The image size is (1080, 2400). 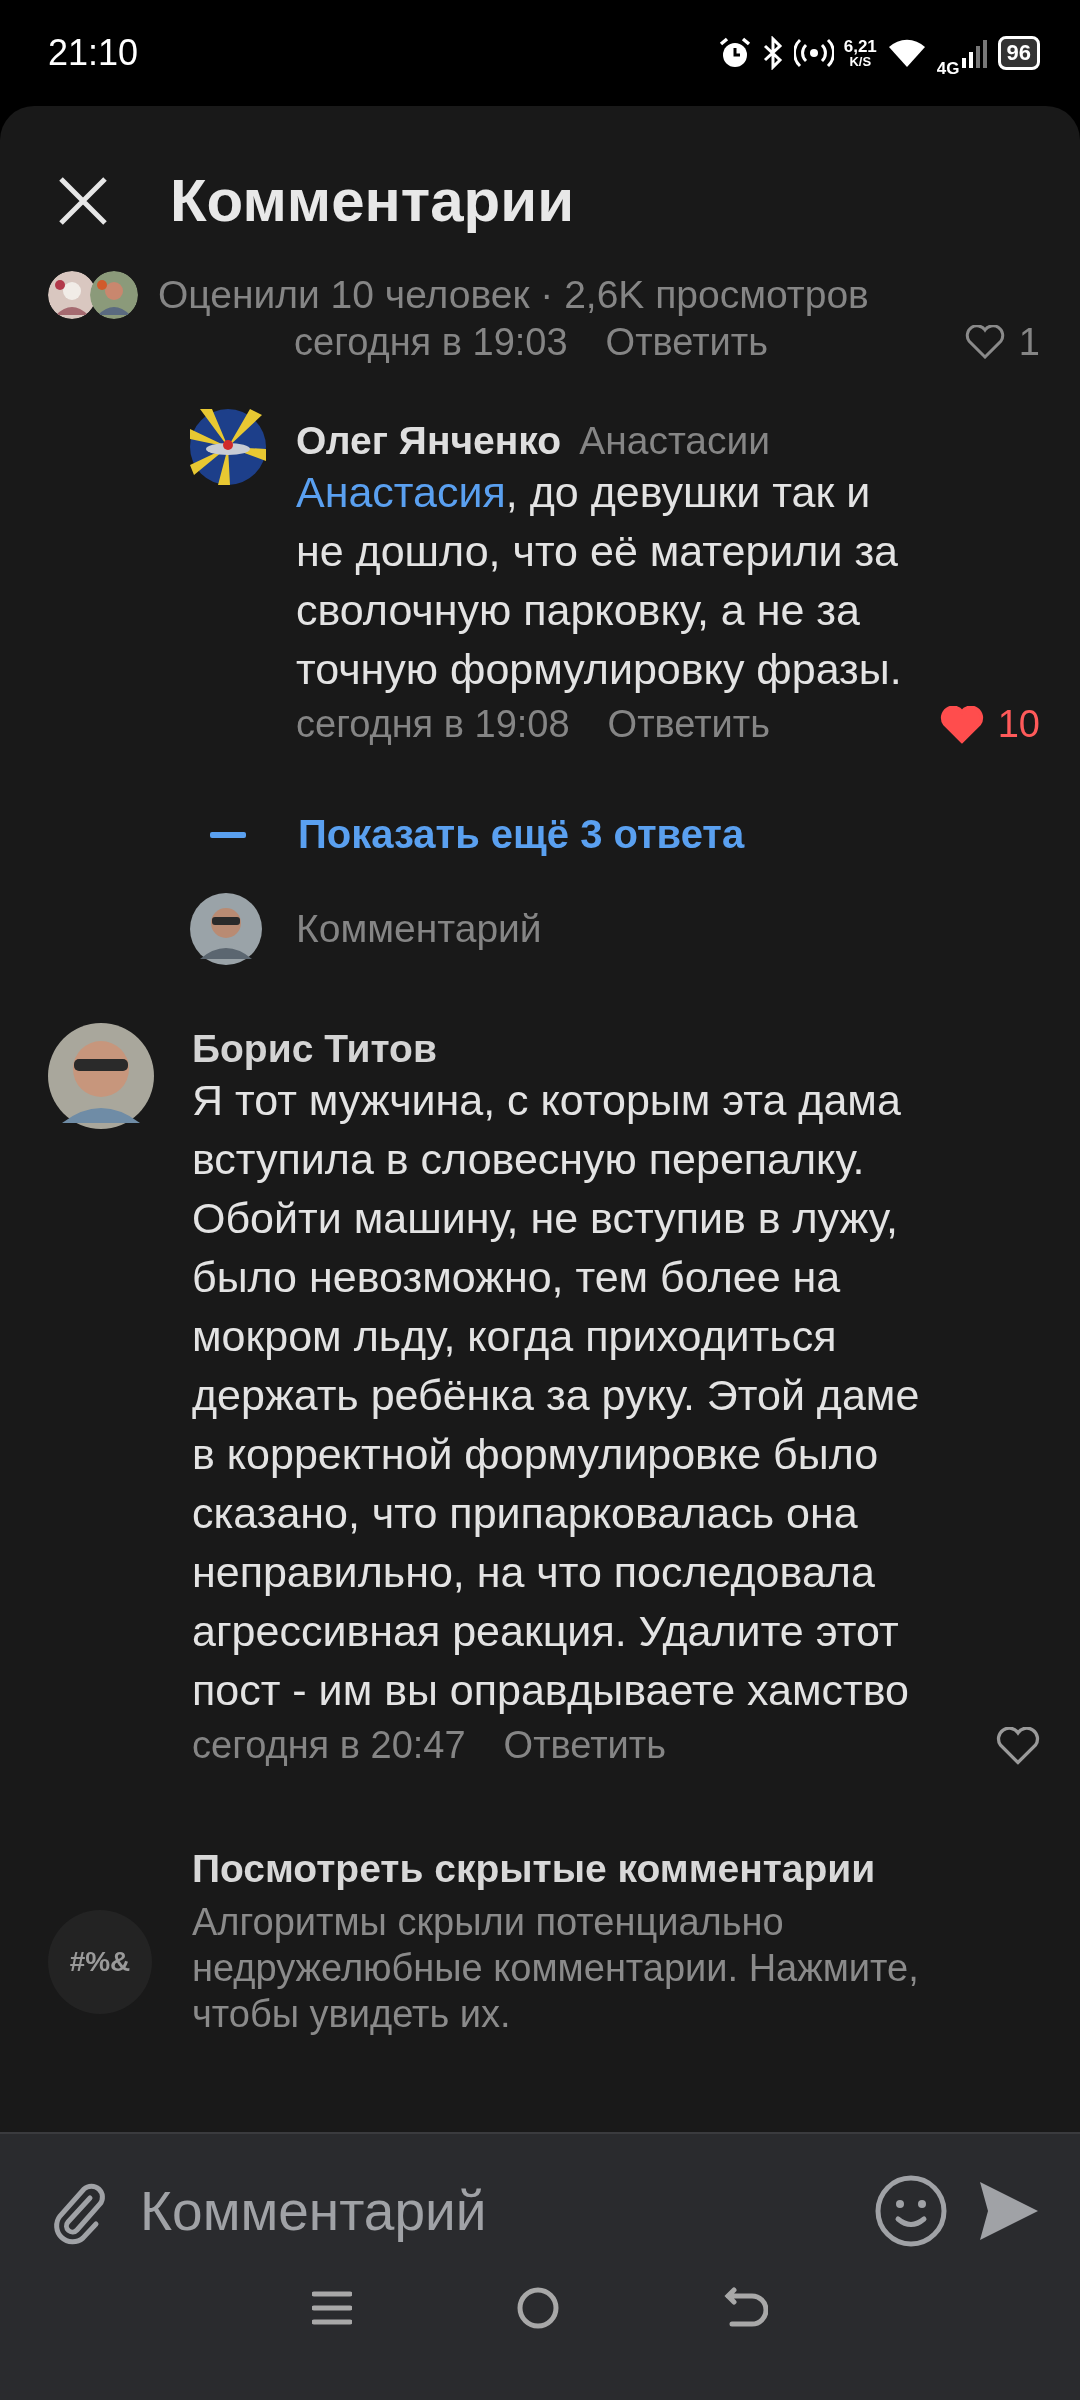 I want to click on comment-input: Комментарий, so click(x=492, y=2211).